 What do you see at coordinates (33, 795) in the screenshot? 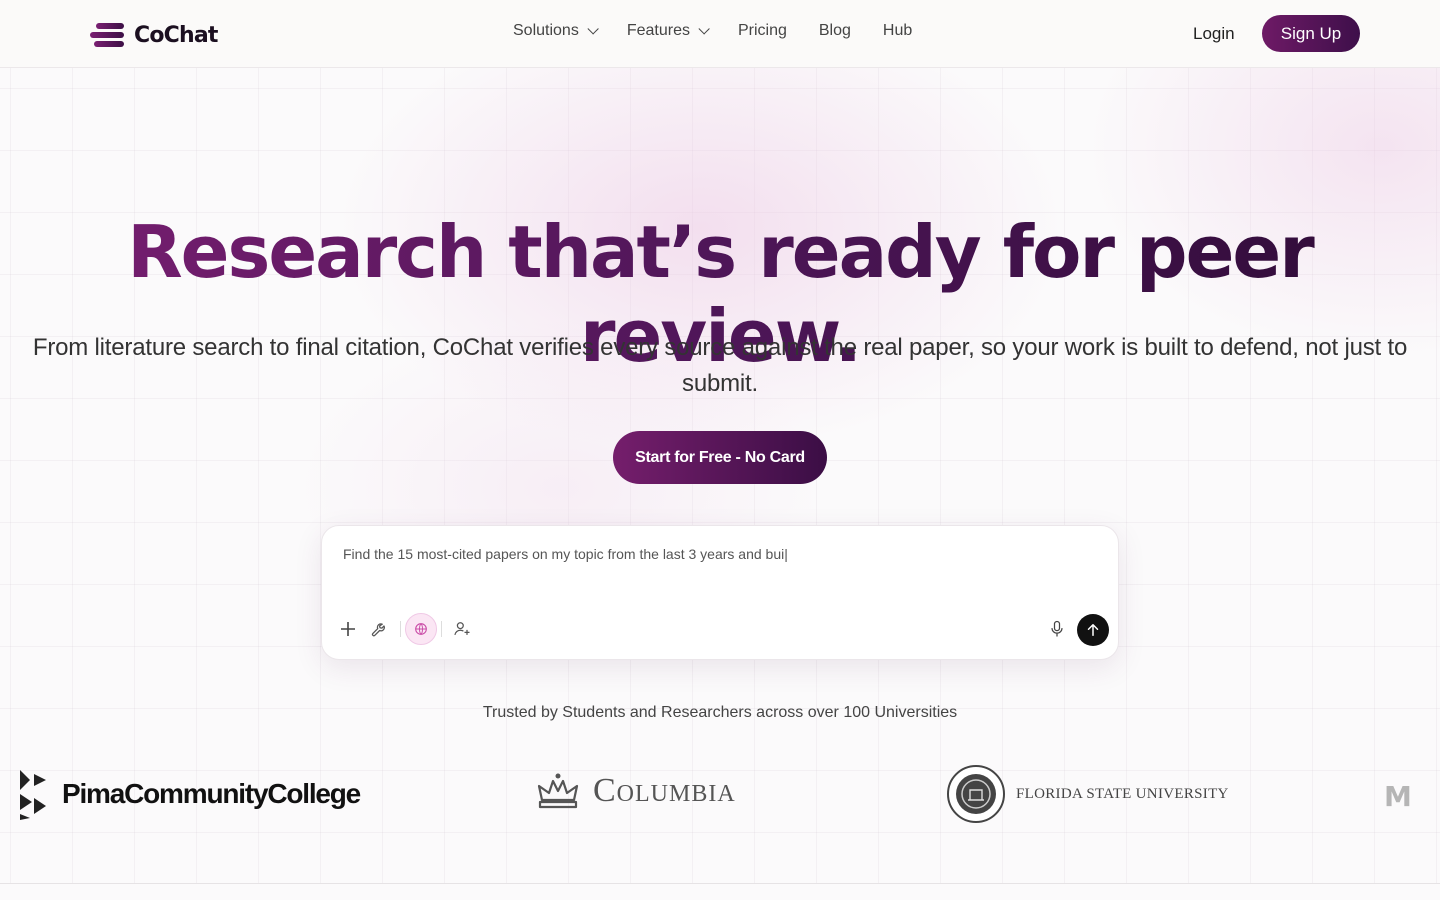
I see `pima-emblem-icon` at bounding box center [33, 795].